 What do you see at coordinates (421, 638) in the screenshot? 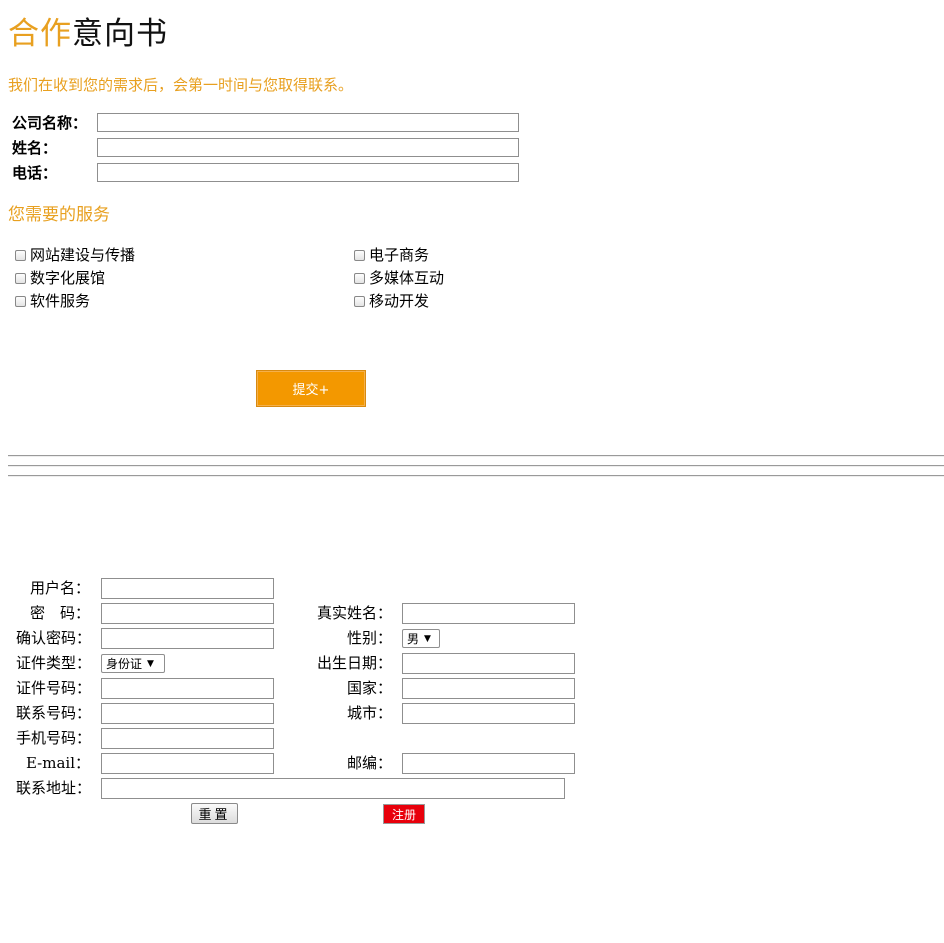
I see `gender-select: 男 ▼` at bounding box center [421, 638].